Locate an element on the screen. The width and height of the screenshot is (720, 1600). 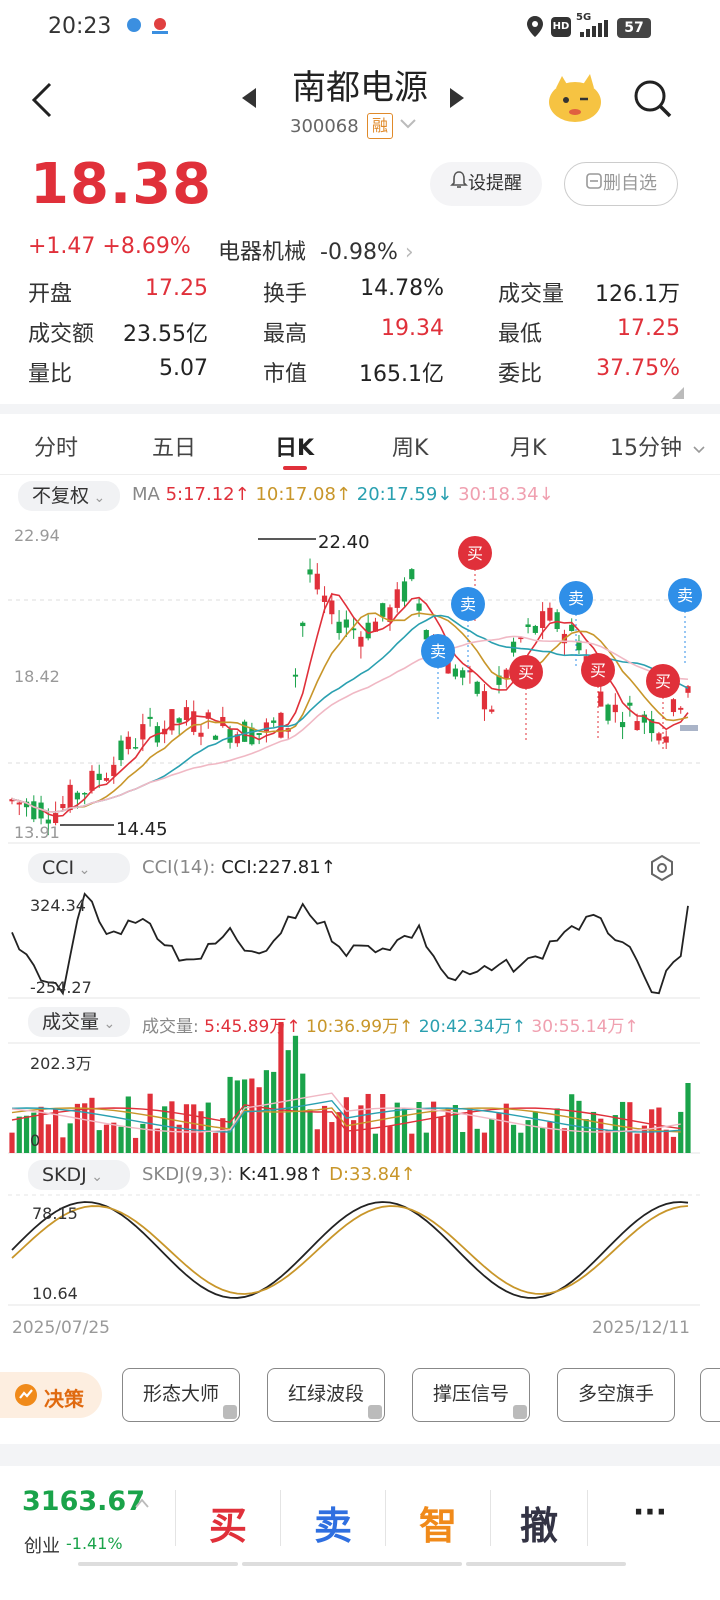
remove-watchlist-button: 删自选 is located at coordinates (621, 184).